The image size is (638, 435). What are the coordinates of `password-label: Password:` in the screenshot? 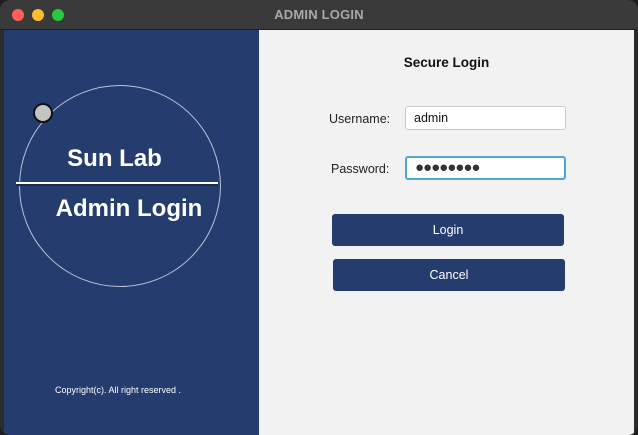 It's located at (360, 169).